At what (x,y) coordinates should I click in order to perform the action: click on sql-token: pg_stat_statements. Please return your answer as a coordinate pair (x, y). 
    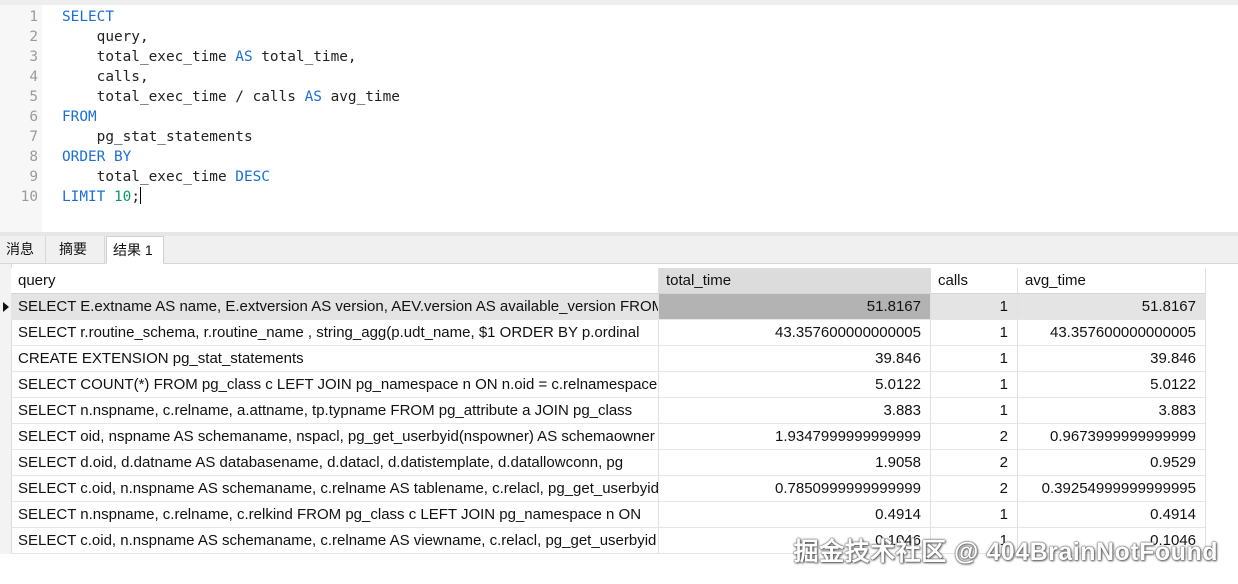
    Looking at the image, I should click on (157, 137).